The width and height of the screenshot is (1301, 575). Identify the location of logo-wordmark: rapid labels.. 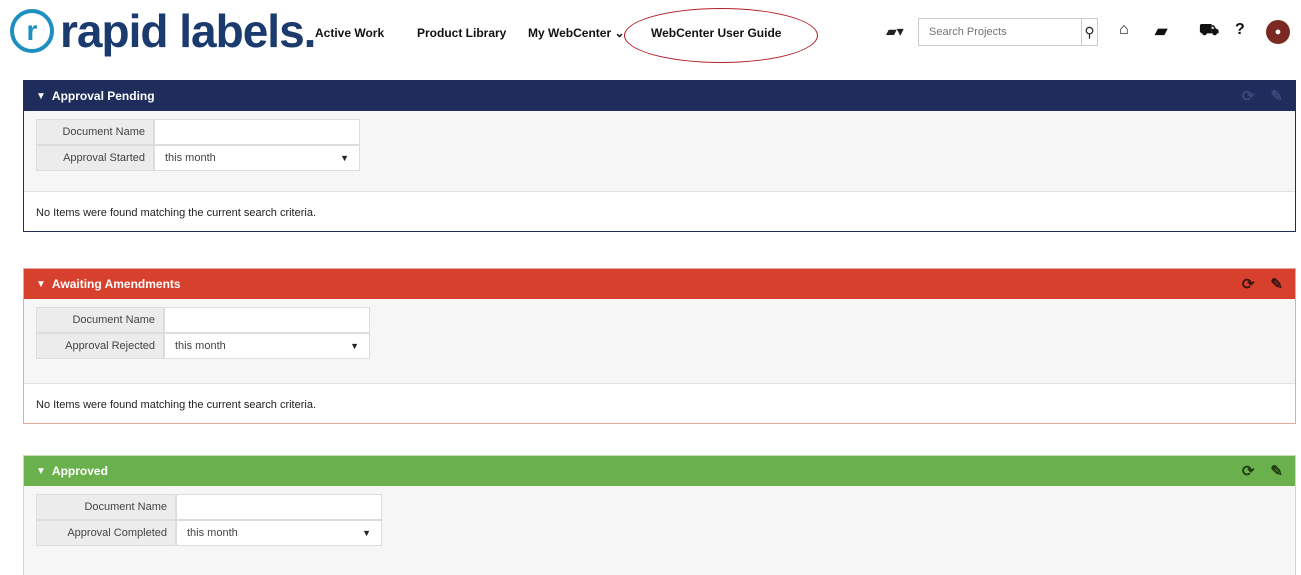
(188, 31).